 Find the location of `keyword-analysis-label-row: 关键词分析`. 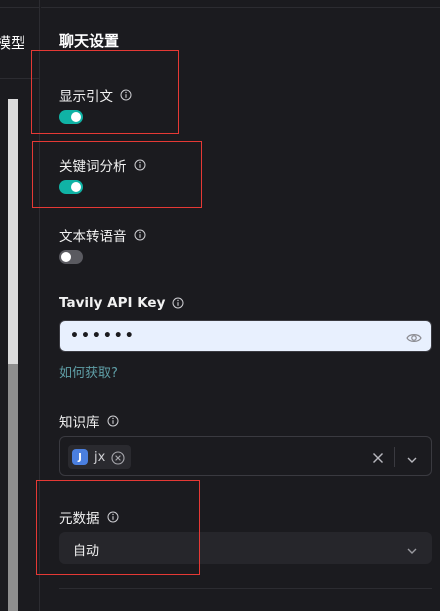

keyword-analysis-label-row: 关键词分析 is located at coordinates (102, 165).